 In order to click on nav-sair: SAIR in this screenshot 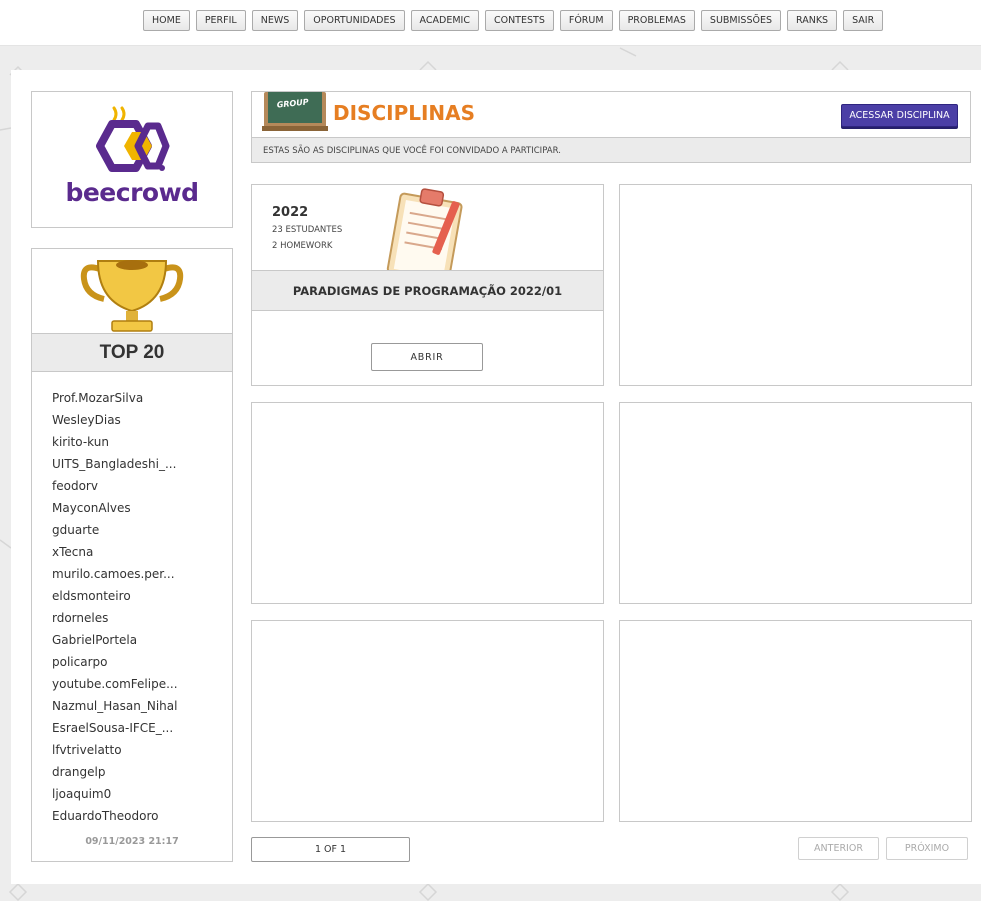, I will do `click(863, 20)`.